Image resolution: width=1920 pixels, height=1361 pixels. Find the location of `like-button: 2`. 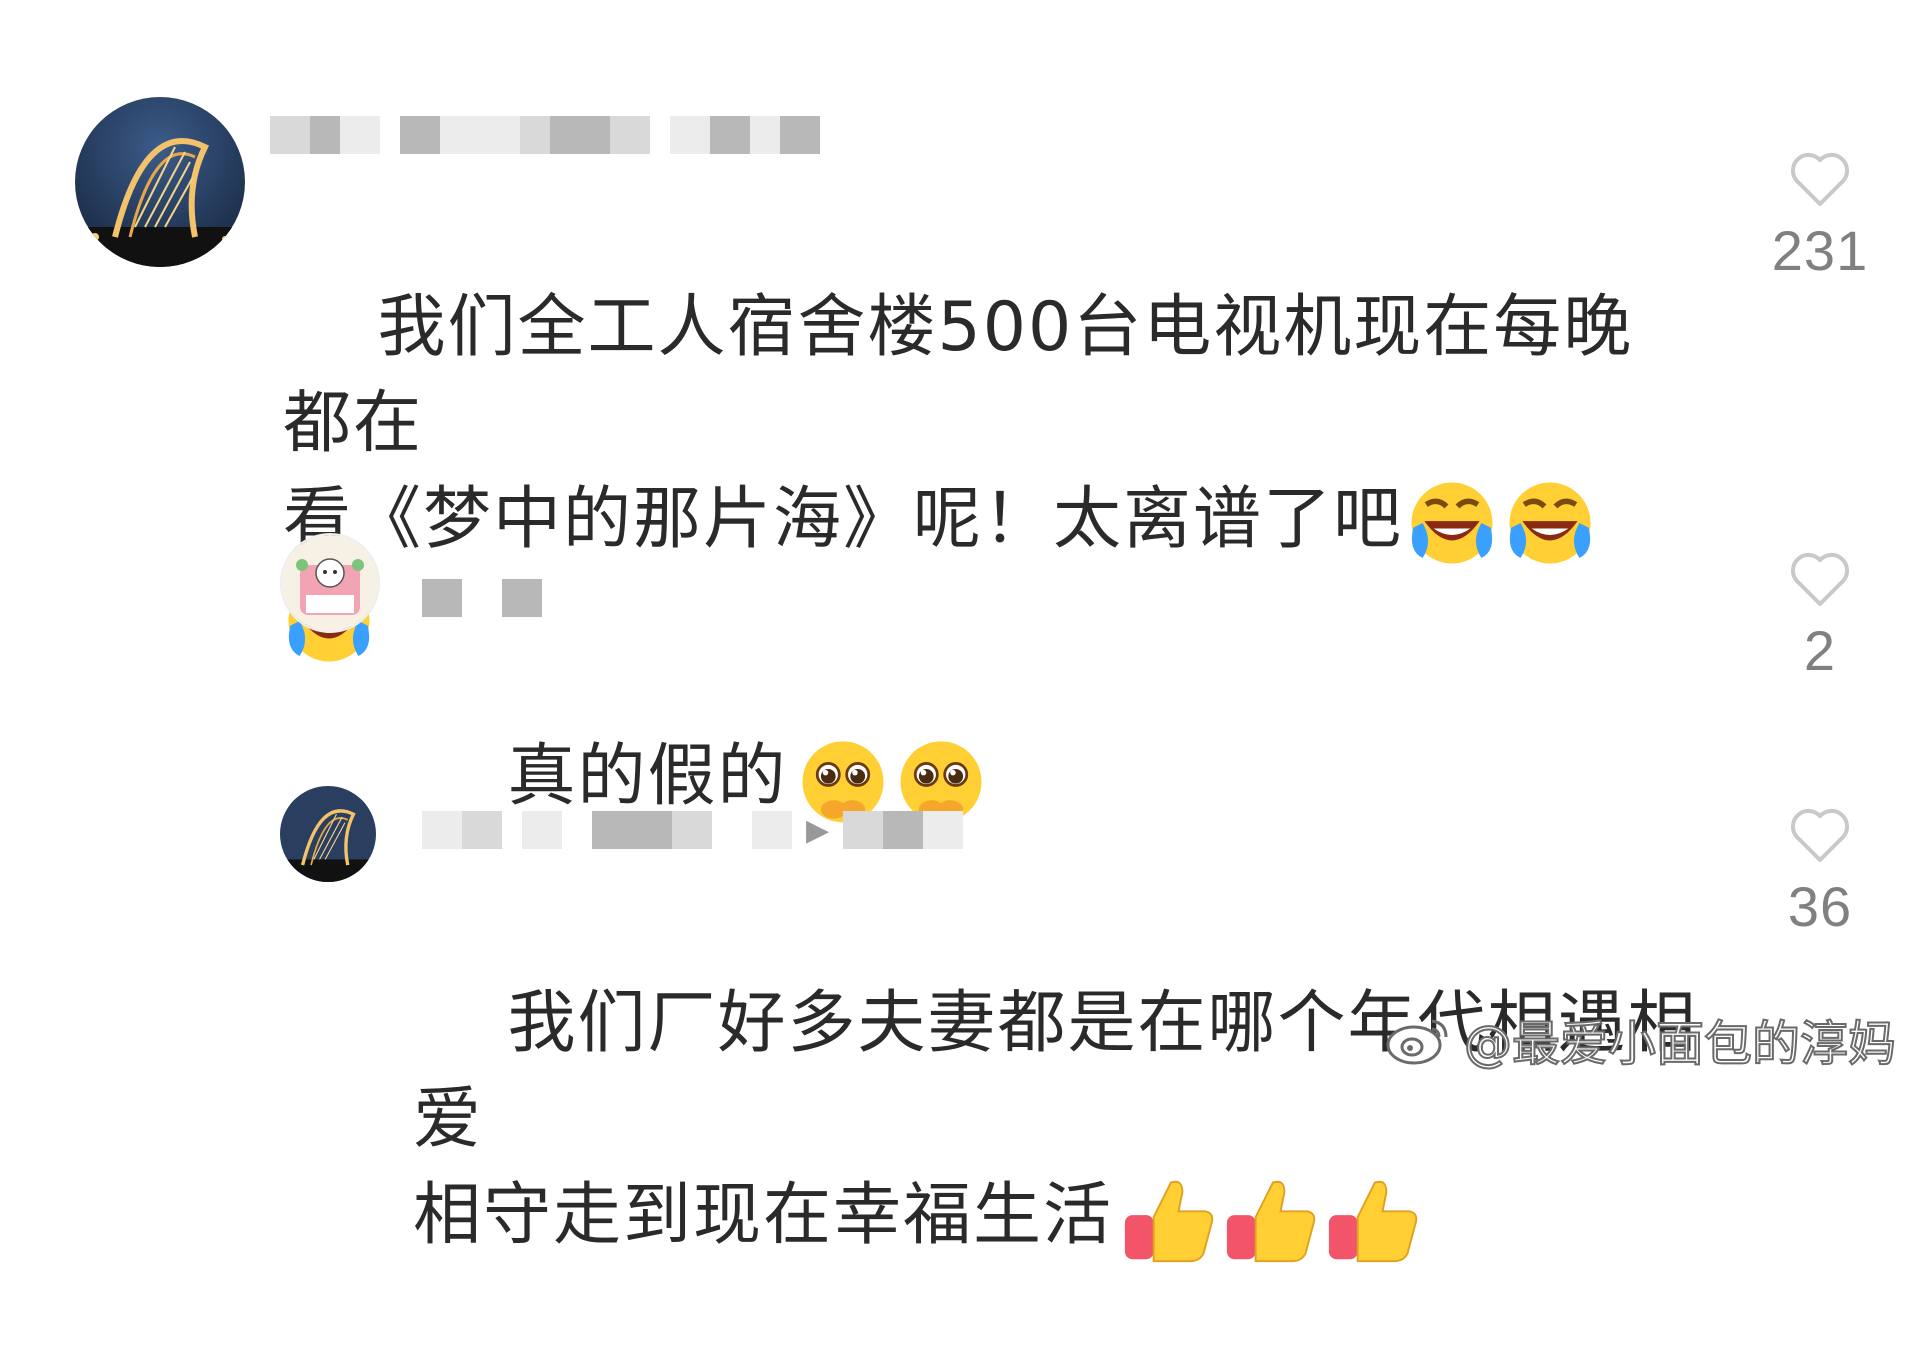

like-button: 2 is located at coordinates (1820, 616).